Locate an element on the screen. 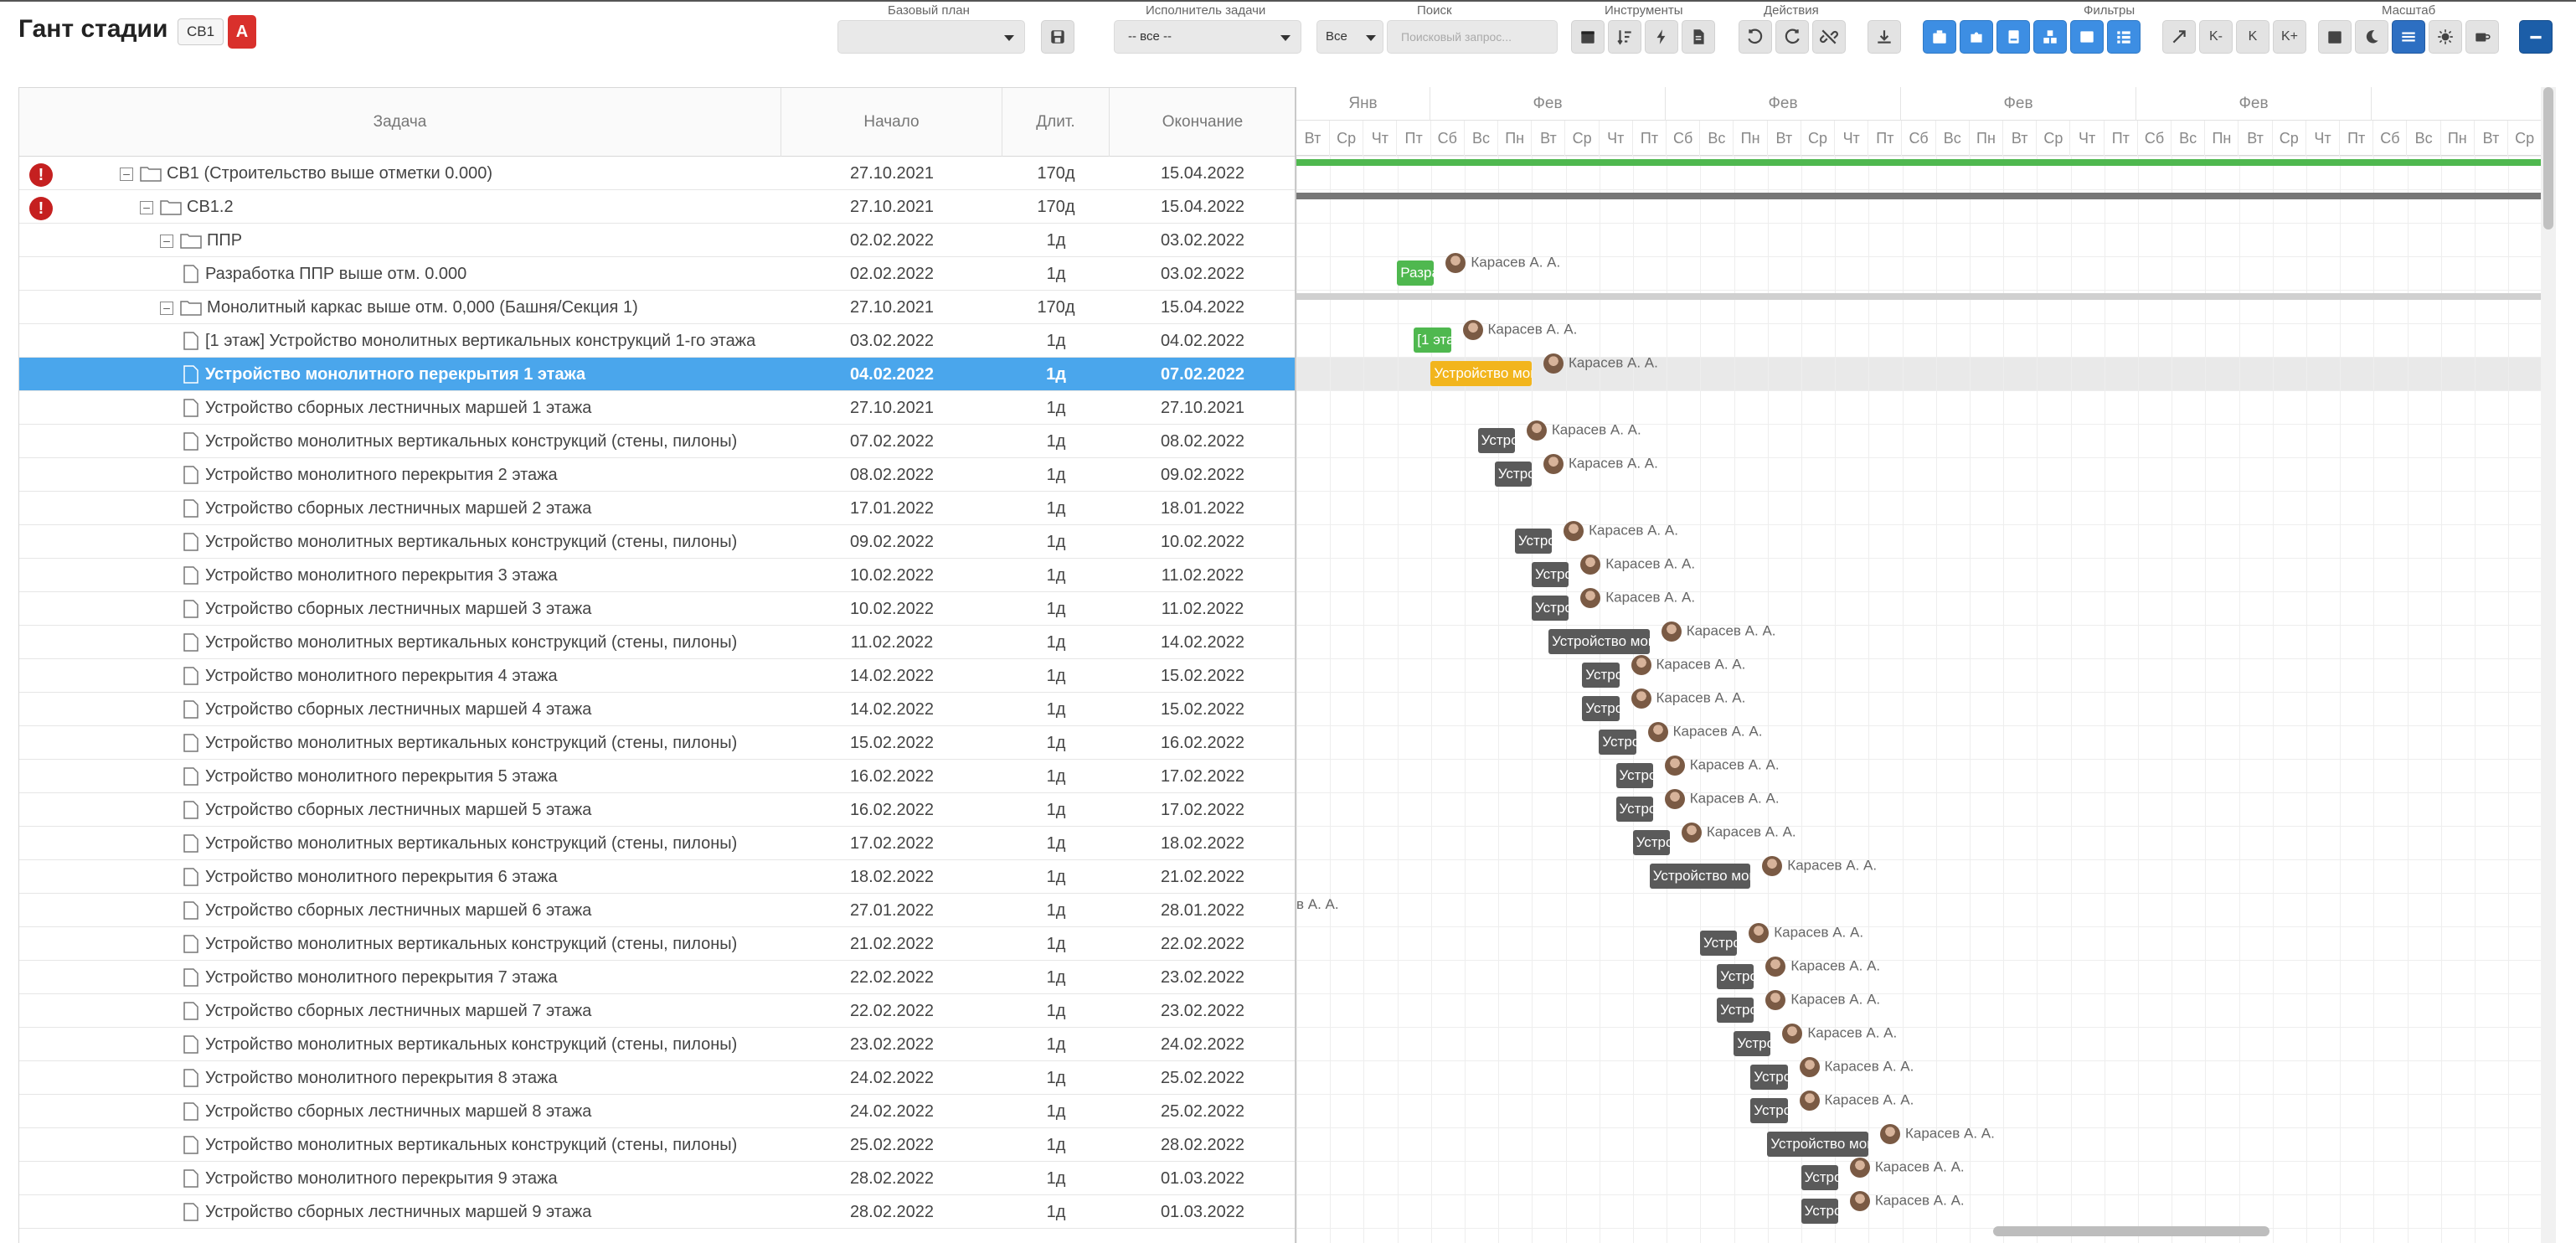 The height and width of the screenshot is (1243, 2576). task-end: 22.02.2022 is located at coordinates (1202, 944).